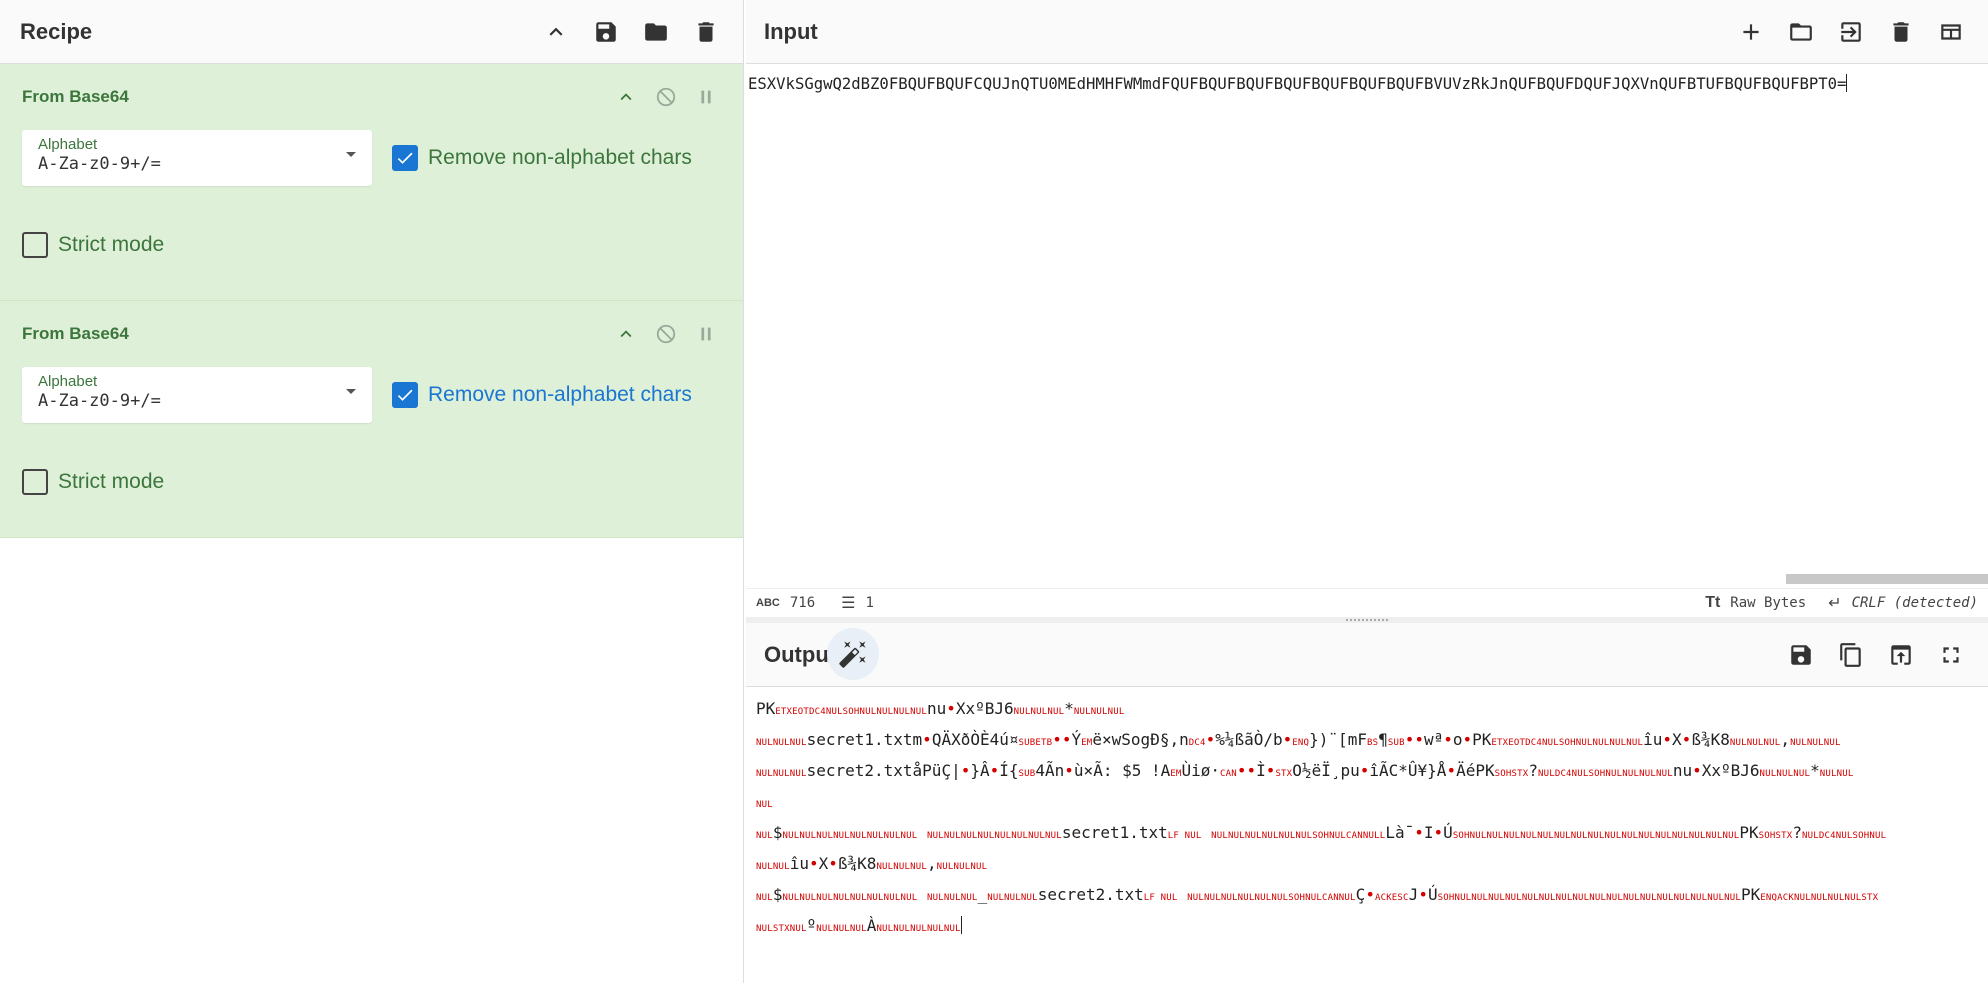 The width and height of the screenshot is (1988, 983). What do you see at coordinates (869, 603) in the screenshot?
I see `line-count: 1` at bounding box center [869, 603].